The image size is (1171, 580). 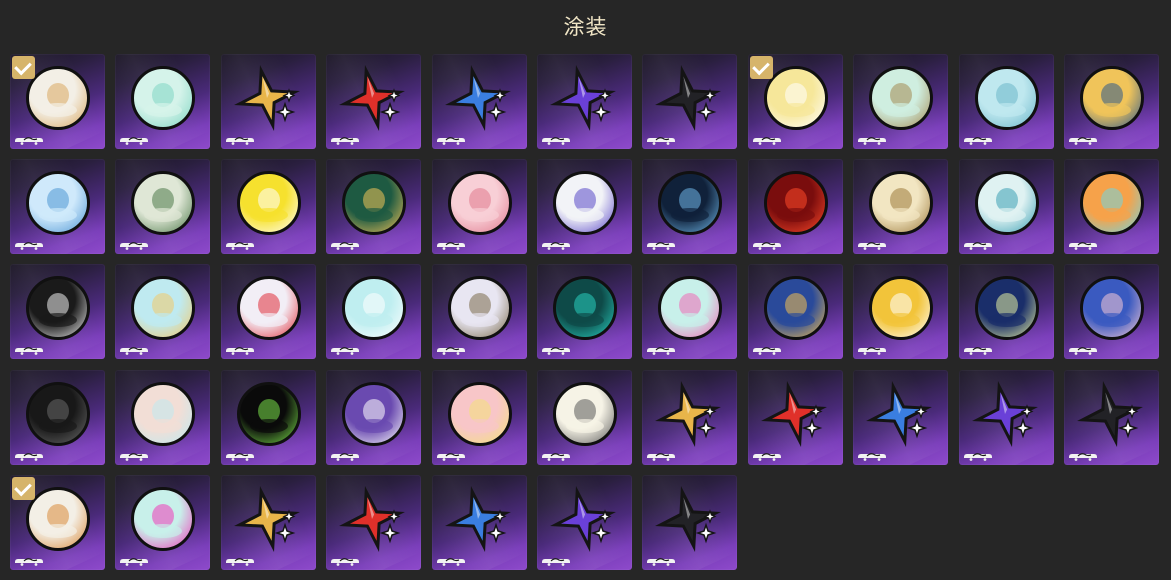 I want to click on skin-cube-icon, so click(x=584, y=413).